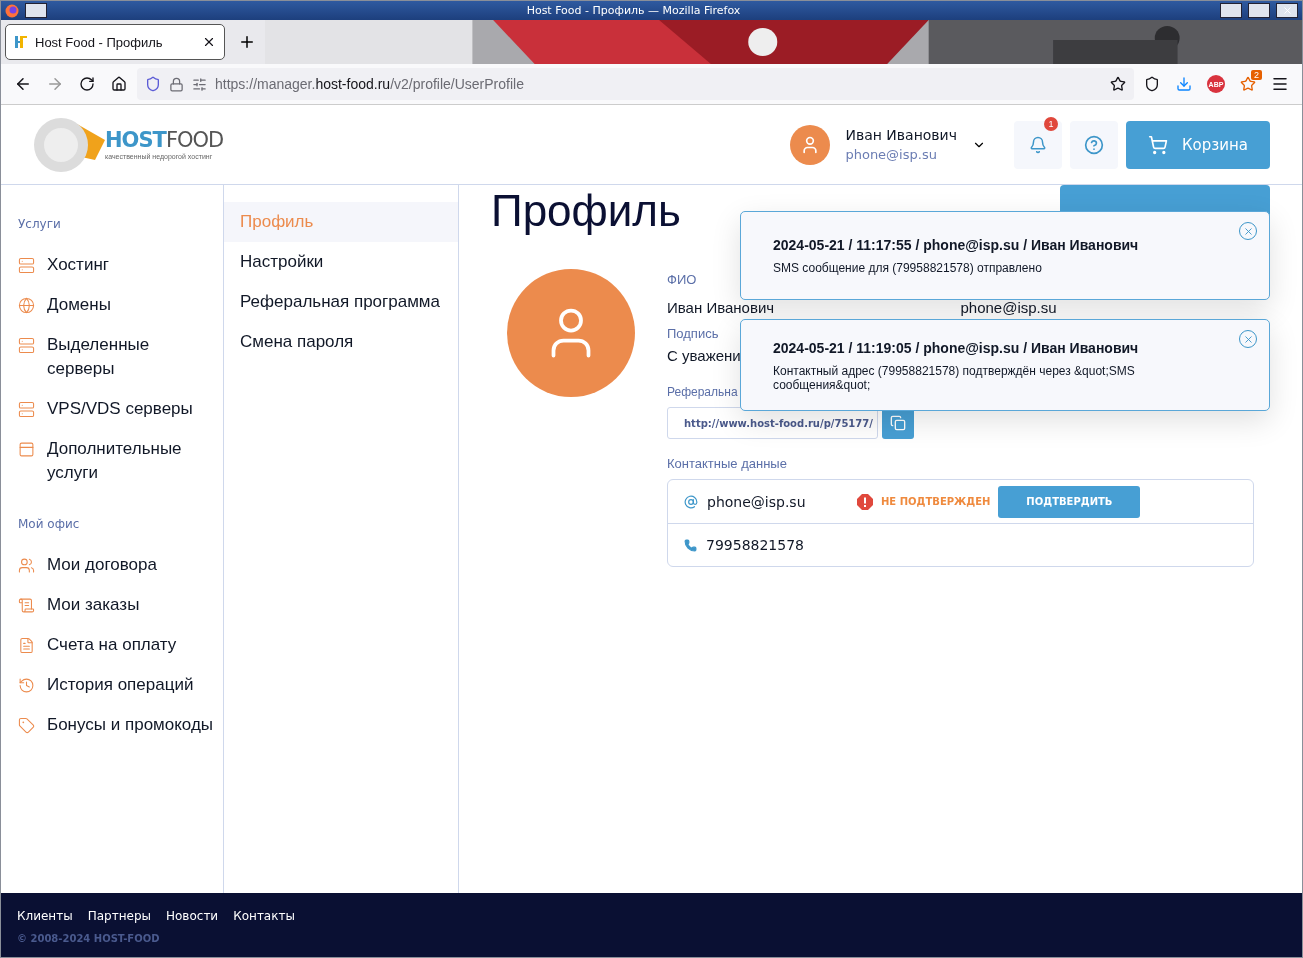  What do you see at coordinates (40, 224) in the screenshot?
I see `sidebar-section-title: Услуги` at bounding box center [40, 224].